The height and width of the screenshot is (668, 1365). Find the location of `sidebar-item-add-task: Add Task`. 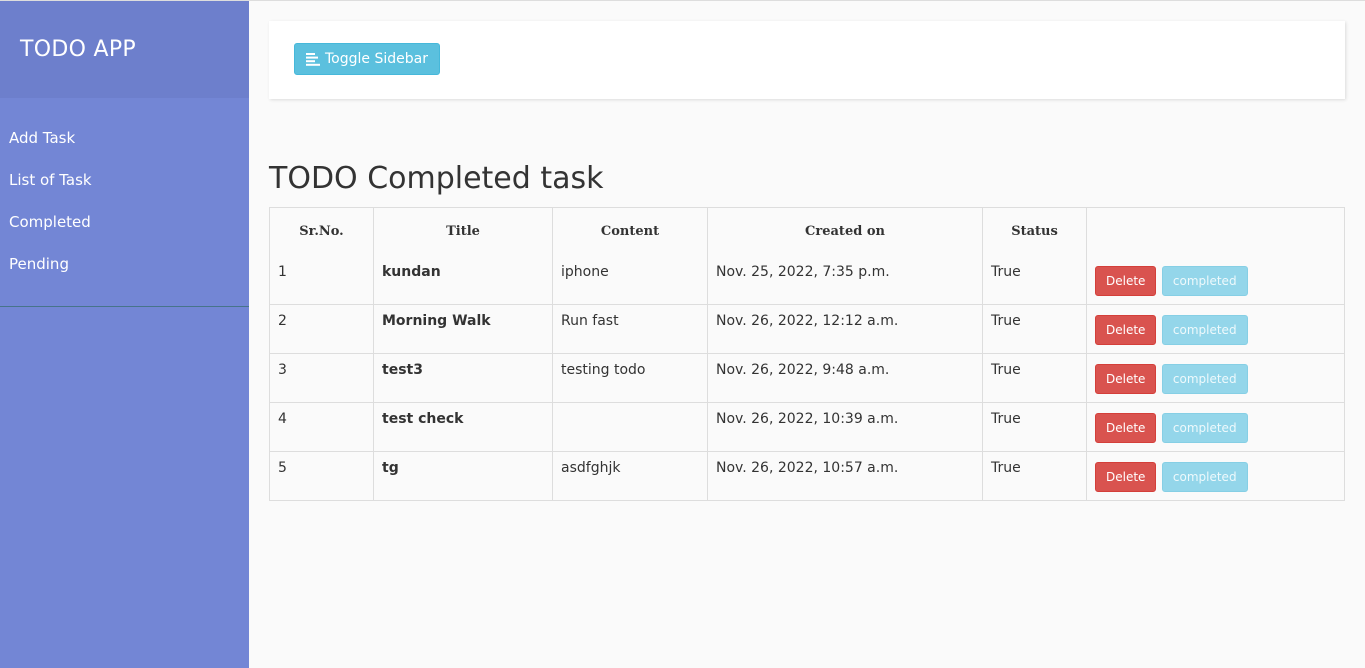

sidebar-item-add-task: Add Task is located at coordinates (124, 138).